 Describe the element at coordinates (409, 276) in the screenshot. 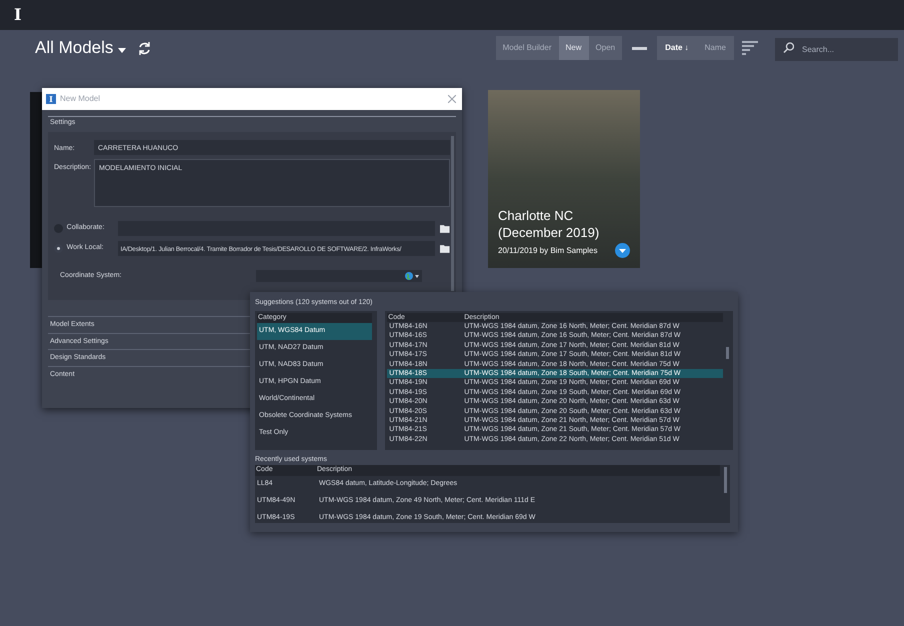

I see `globe-icon` at that location.